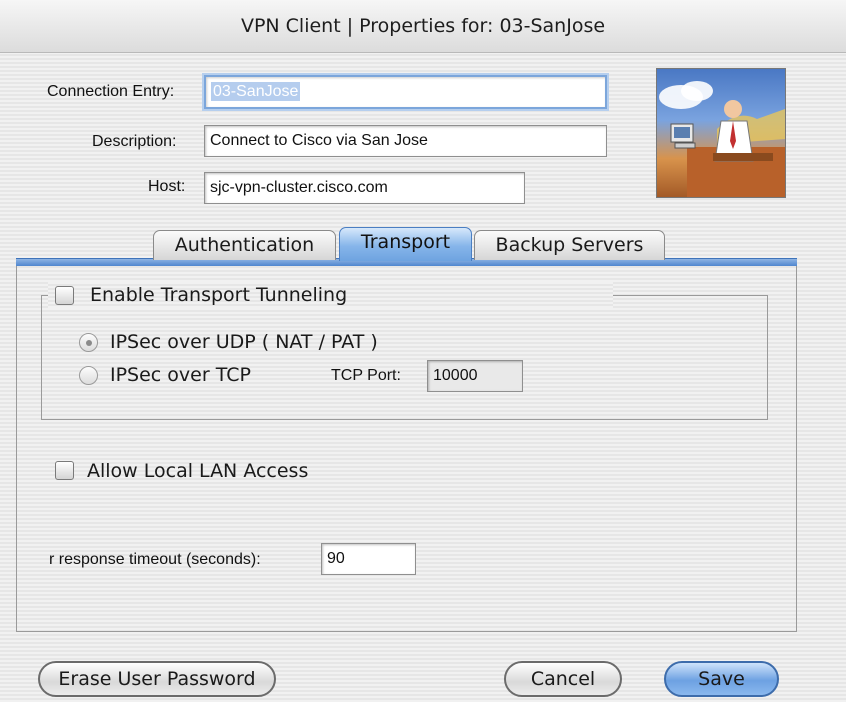  Describe the element at coordinates (721, 133) in the screenshot. I see `vpn-user-illustration-icon` at that location.